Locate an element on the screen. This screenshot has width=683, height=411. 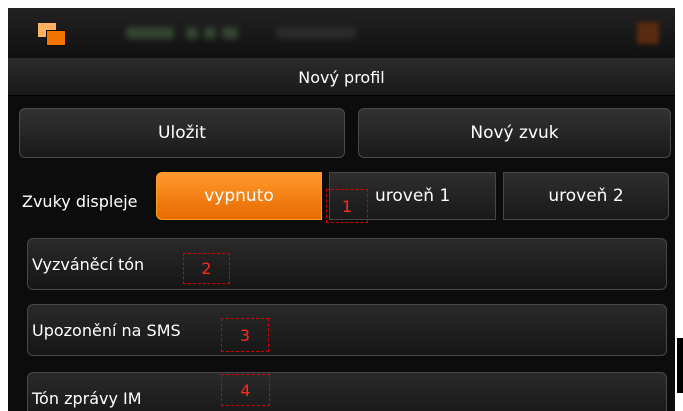
option-label: uroveň 2 is located at coordinates (586, 196).